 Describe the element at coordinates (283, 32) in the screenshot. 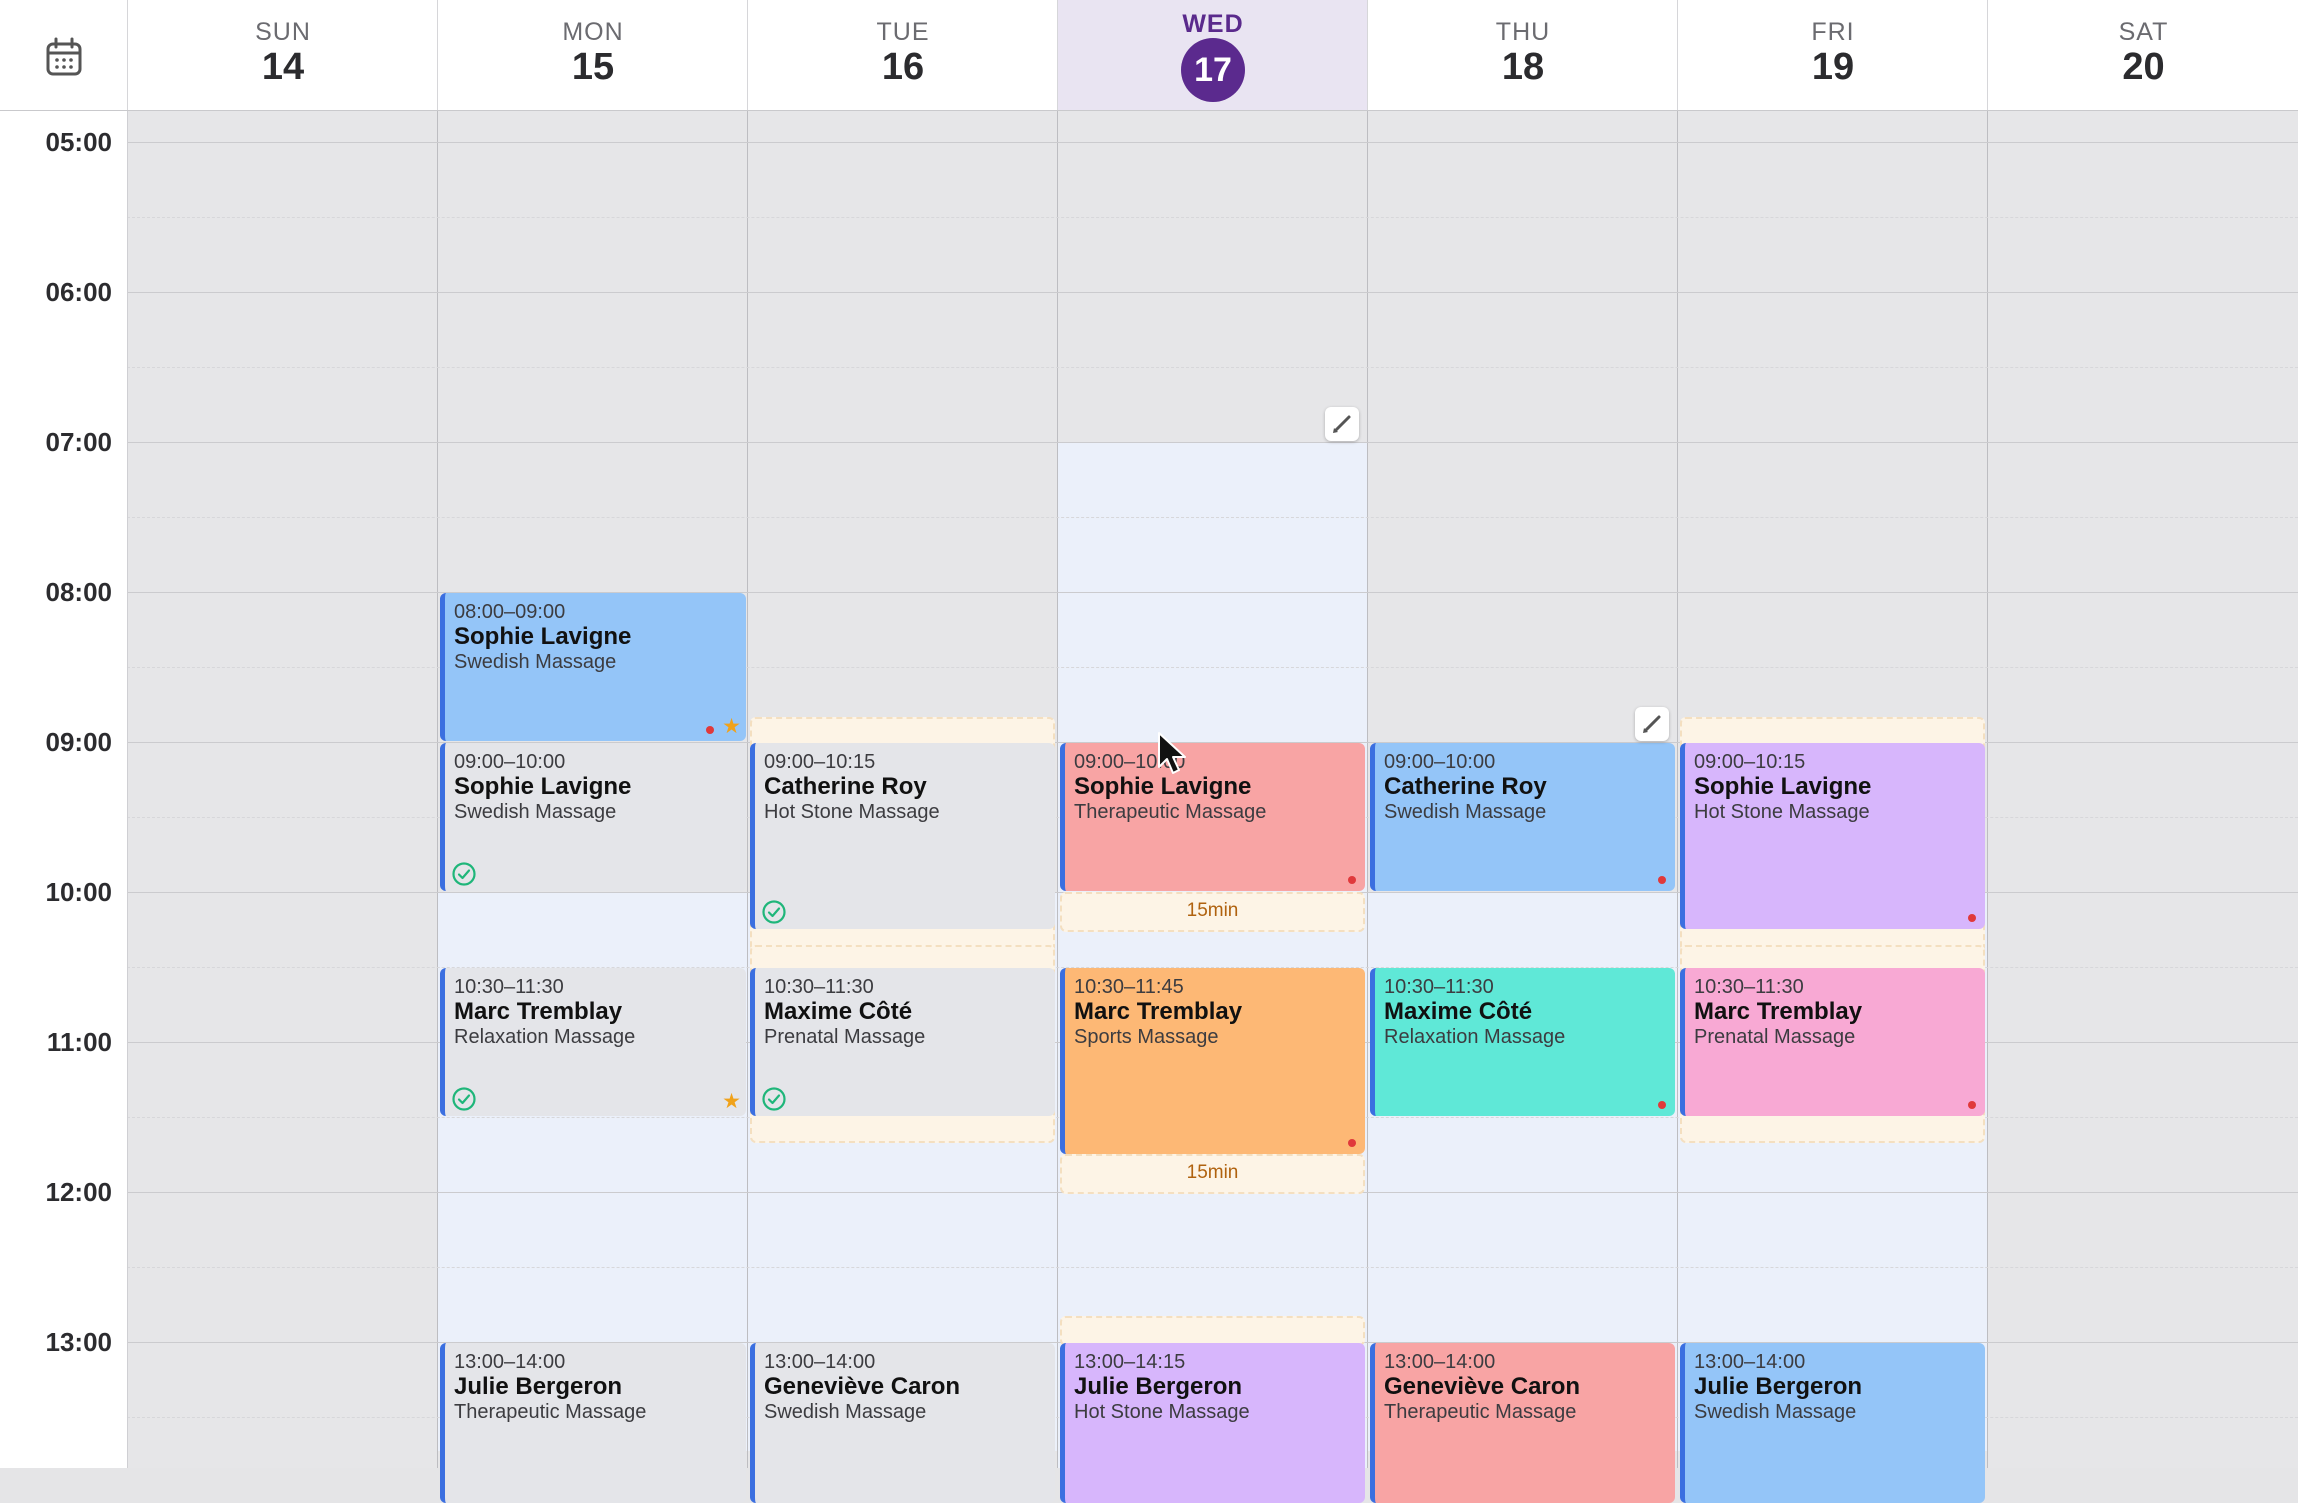

I see `day-name: SUN` at that location.